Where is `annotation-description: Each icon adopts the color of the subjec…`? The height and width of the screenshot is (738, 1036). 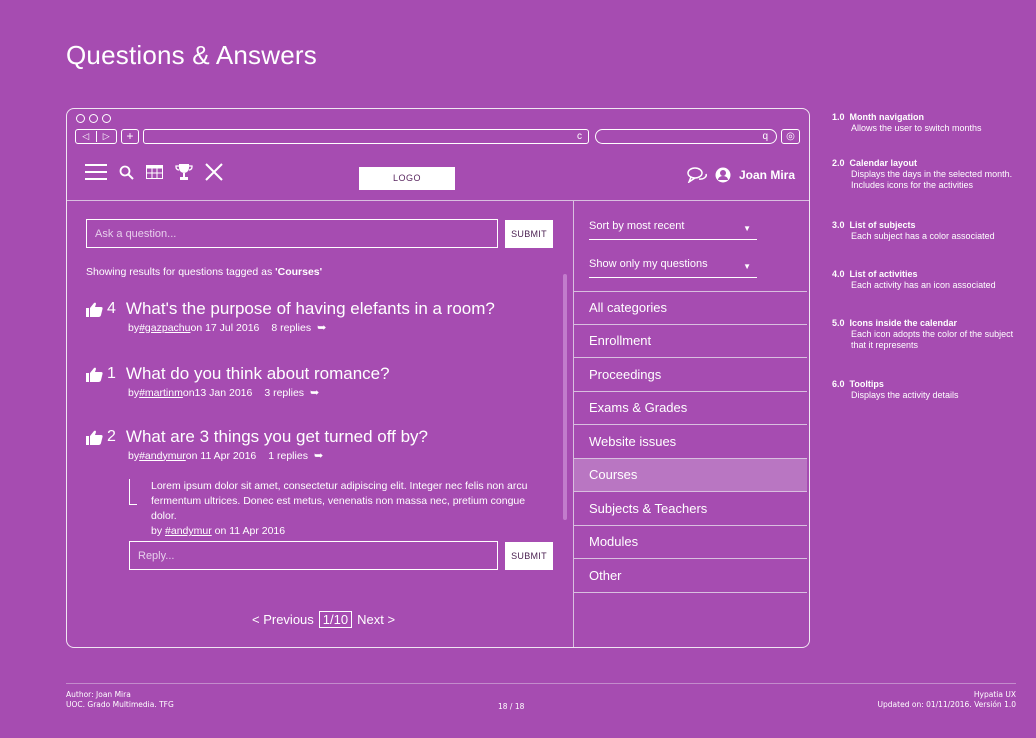 annotation-description: Each icon adopts the color of the subjec… is located at coordinates (932, 339).